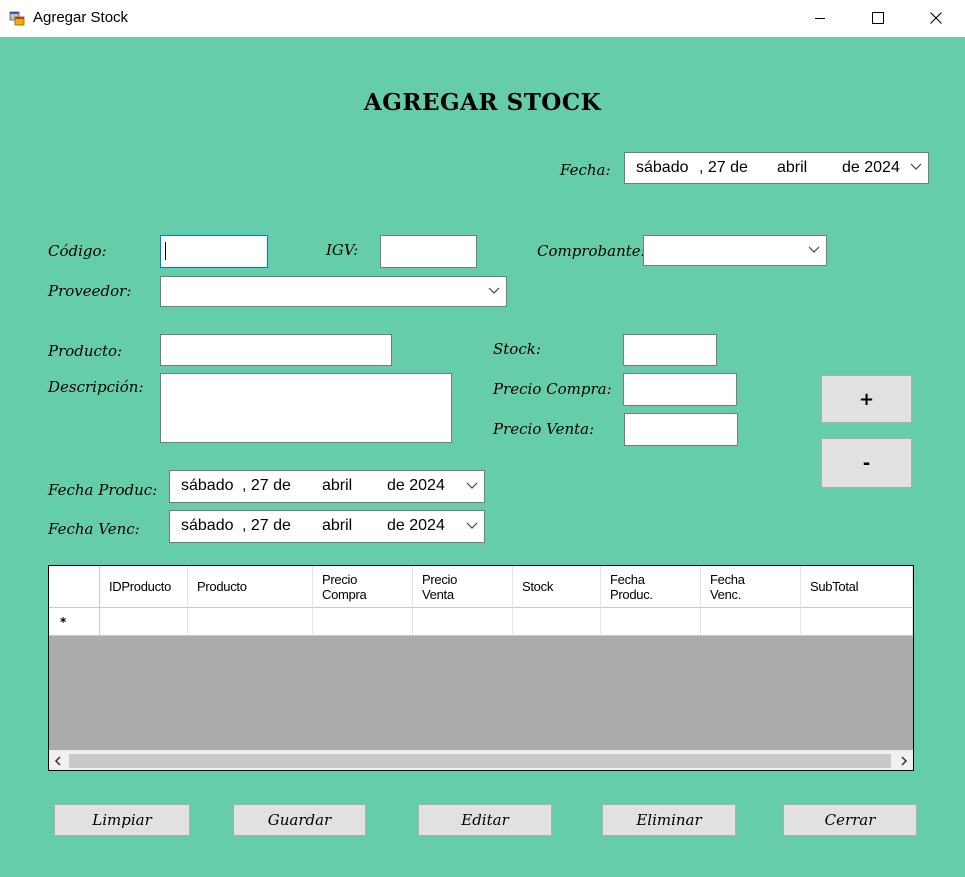 This screenshot has width=965, height=877. Describe the element at coordinates (485, 820) in the screenshot. I see `editar-button: Editar` at that location.